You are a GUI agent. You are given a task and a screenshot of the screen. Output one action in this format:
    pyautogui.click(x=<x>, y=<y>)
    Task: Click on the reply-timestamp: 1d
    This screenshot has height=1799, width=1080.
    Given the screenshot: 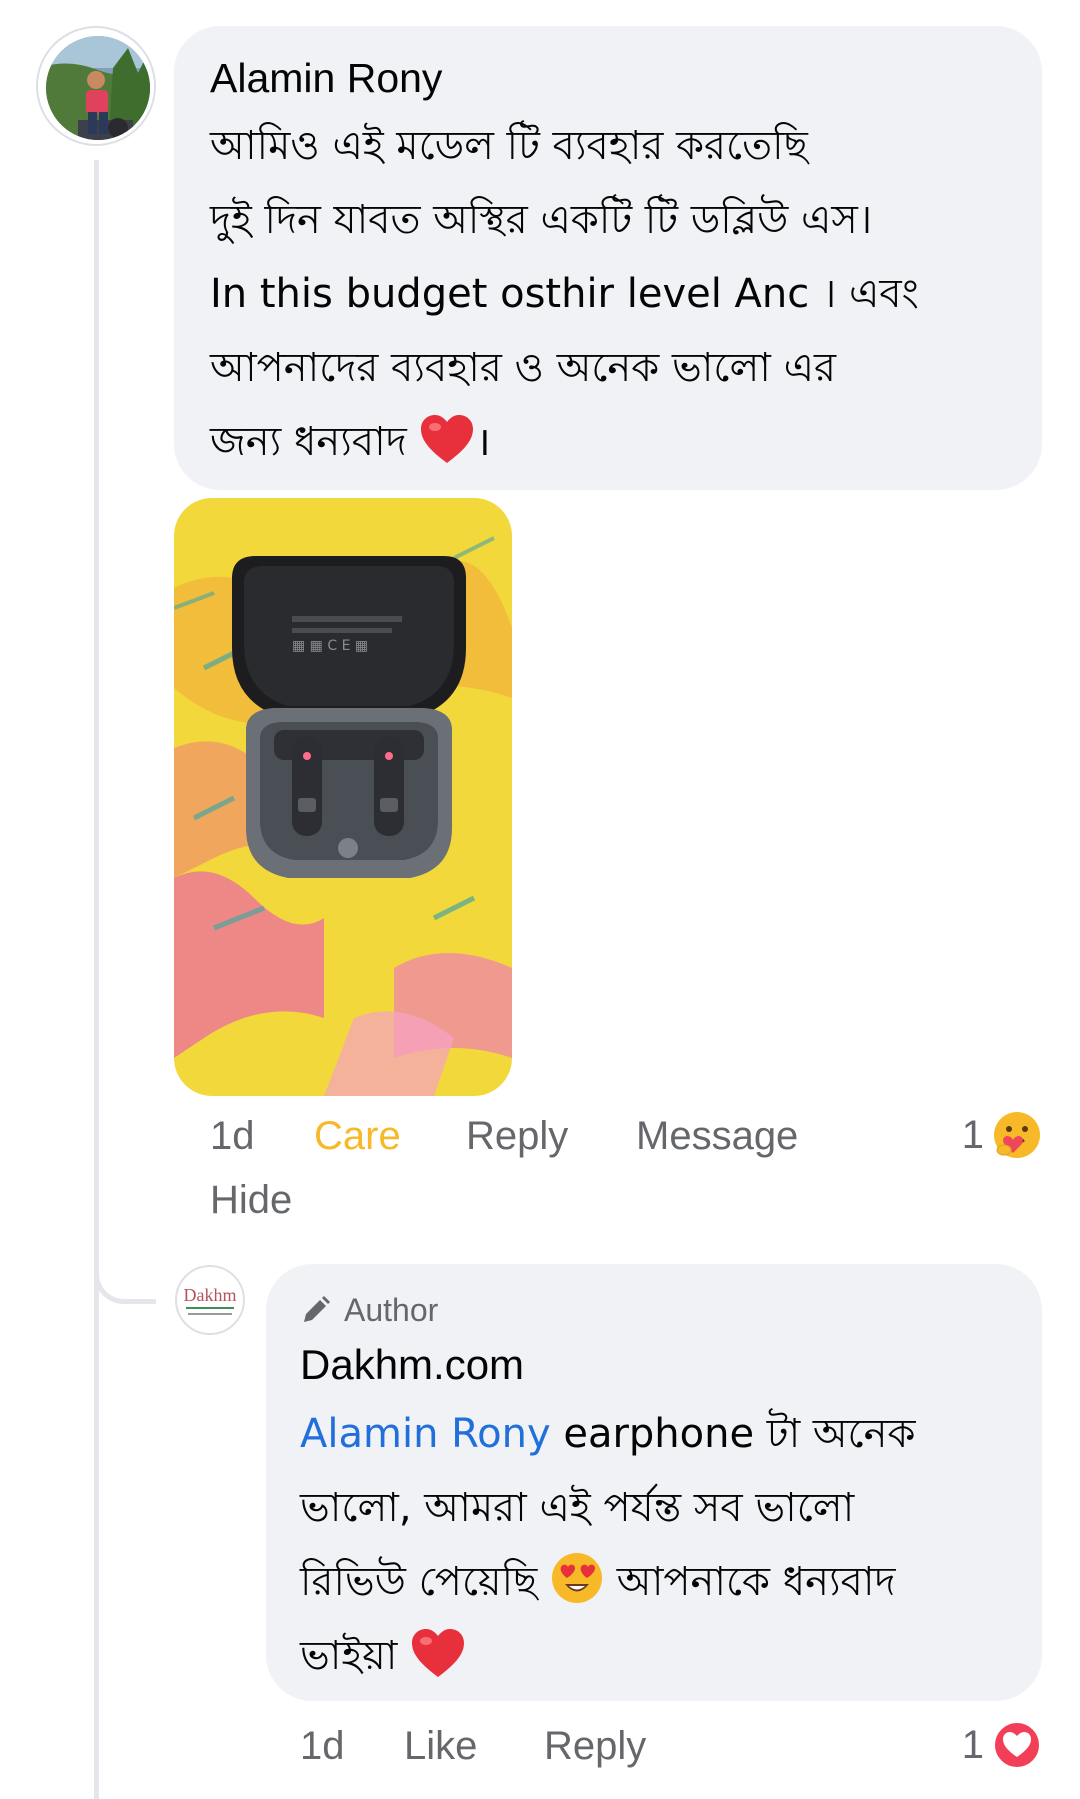 What is the action you would take?
    pyautogui.click(x=352, y=1746)
    